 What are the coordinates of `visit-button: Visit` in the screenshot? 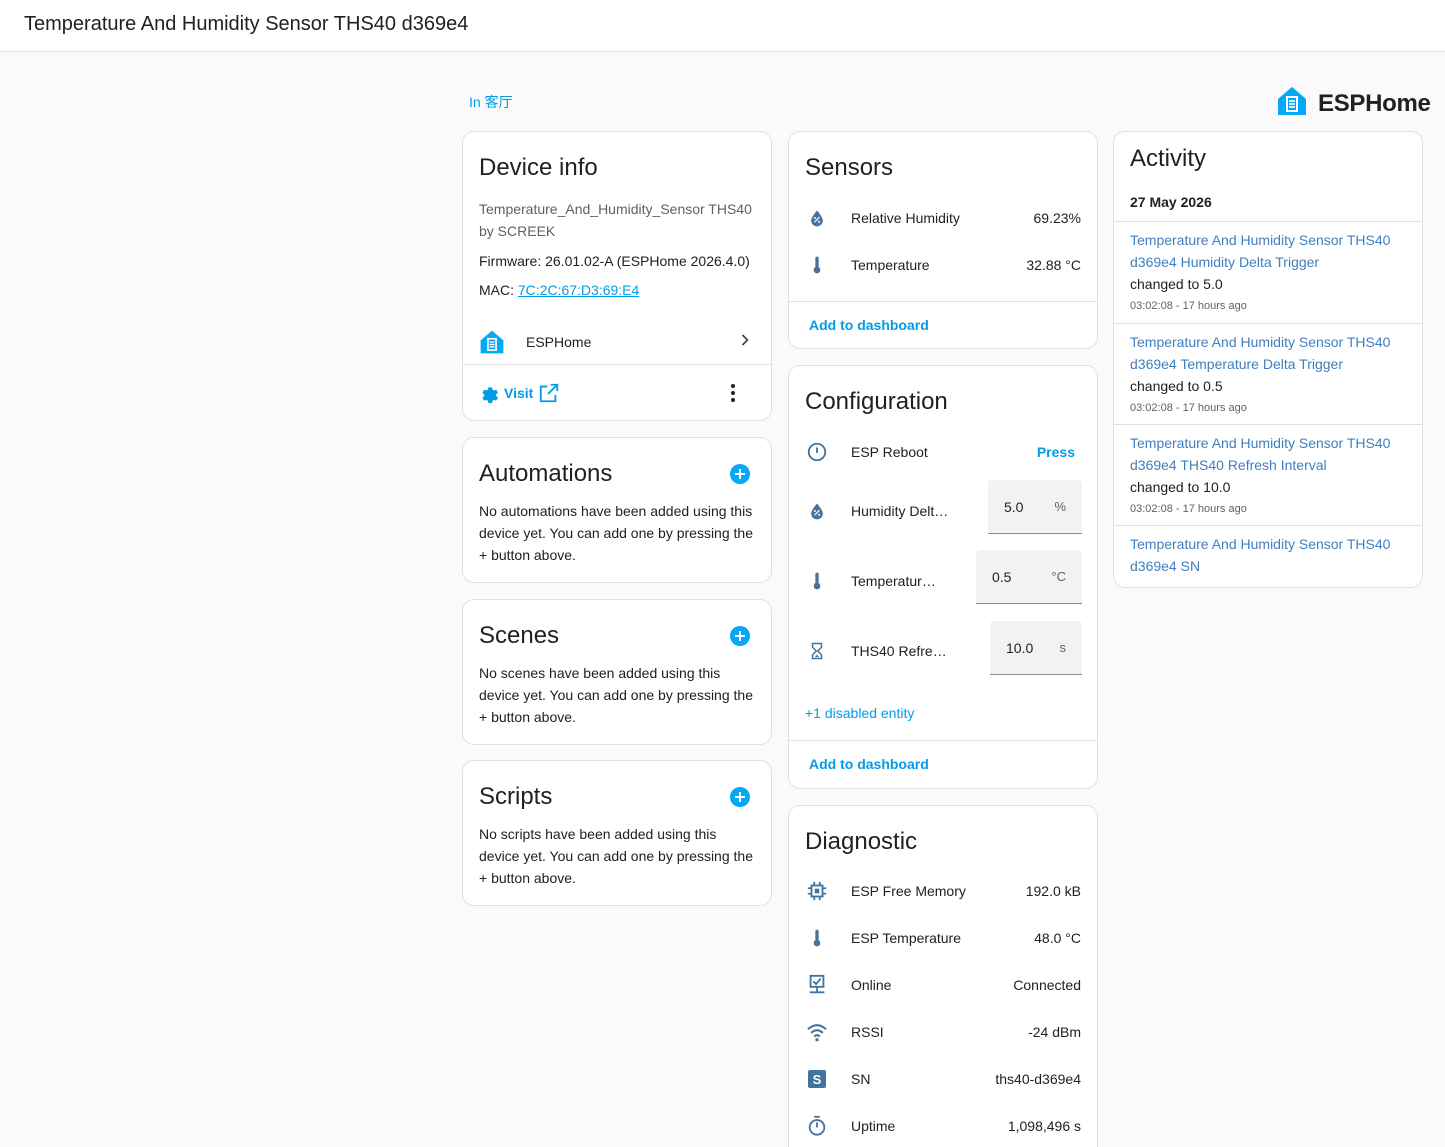 It's located at (518, 393).